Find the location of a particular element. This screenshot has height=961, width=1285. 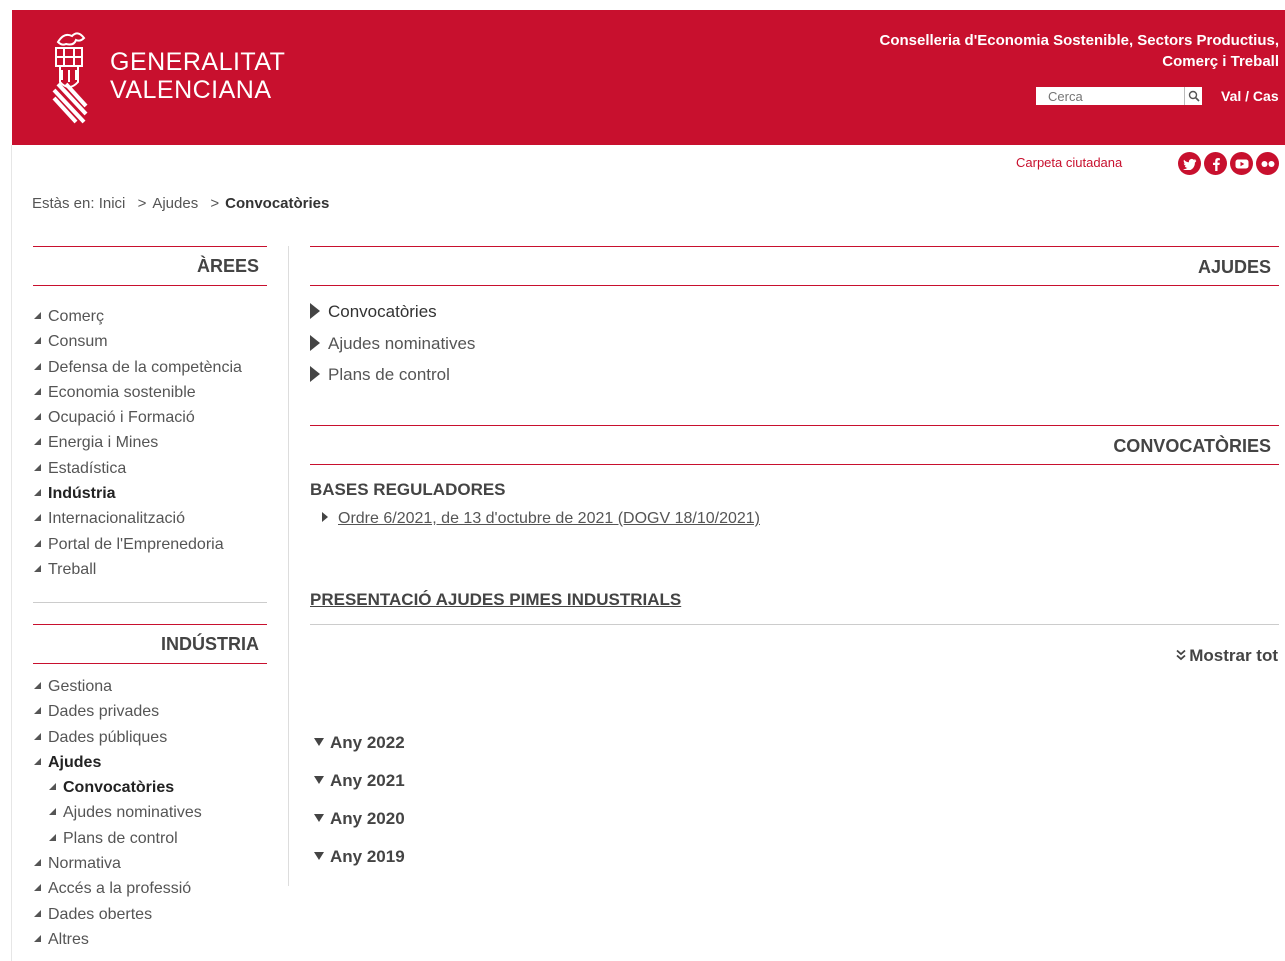

sidebar-separator is located at coordinates (150, 602).